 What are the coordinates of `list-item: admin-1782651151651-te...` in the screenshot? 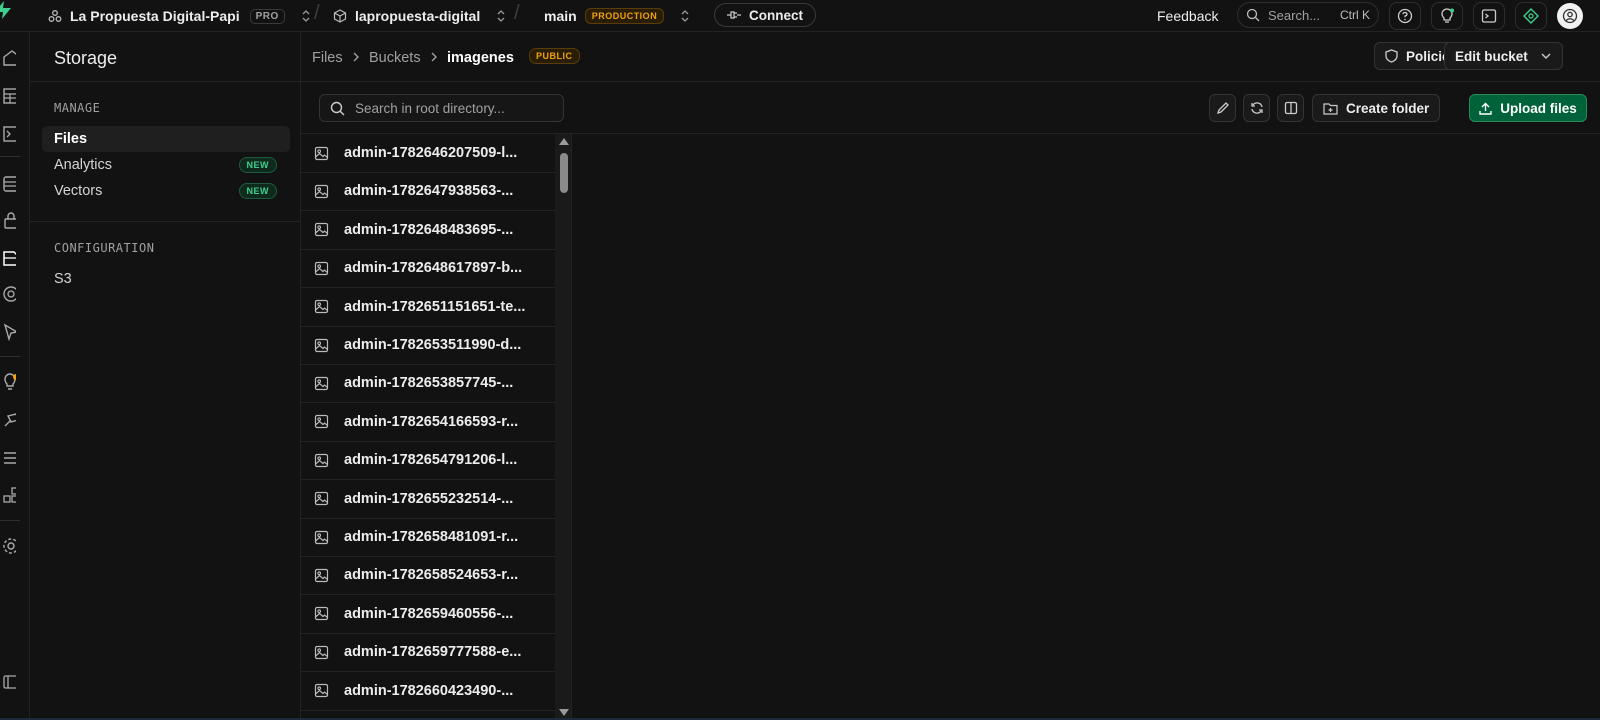 It's located at (428, 307).